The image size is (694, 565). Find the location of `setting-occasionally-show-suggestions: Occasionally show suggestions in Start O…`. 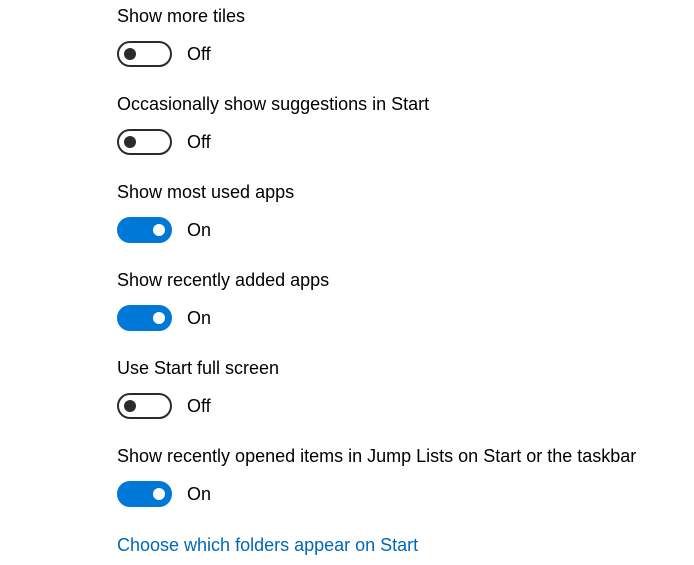

setting-occasionally-show-suggestions: Occasionally show suggestions in Start O… is located at coordinates (402, 126).